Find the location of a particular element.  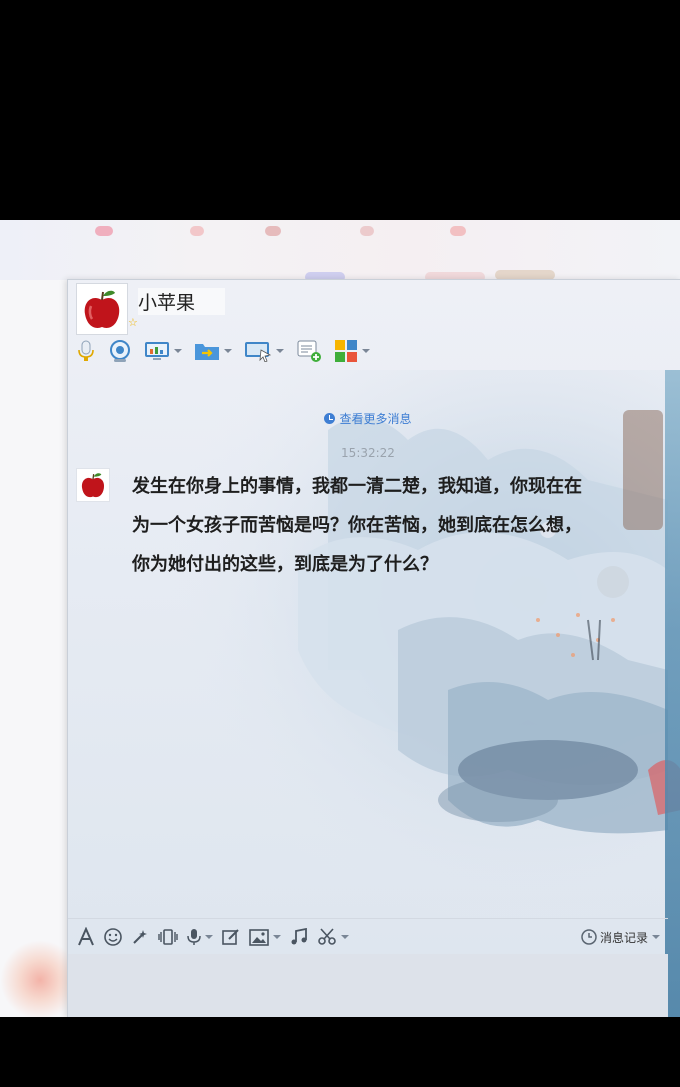

view-more-label: 查看更多消息 is located at coordinates (375, 419).